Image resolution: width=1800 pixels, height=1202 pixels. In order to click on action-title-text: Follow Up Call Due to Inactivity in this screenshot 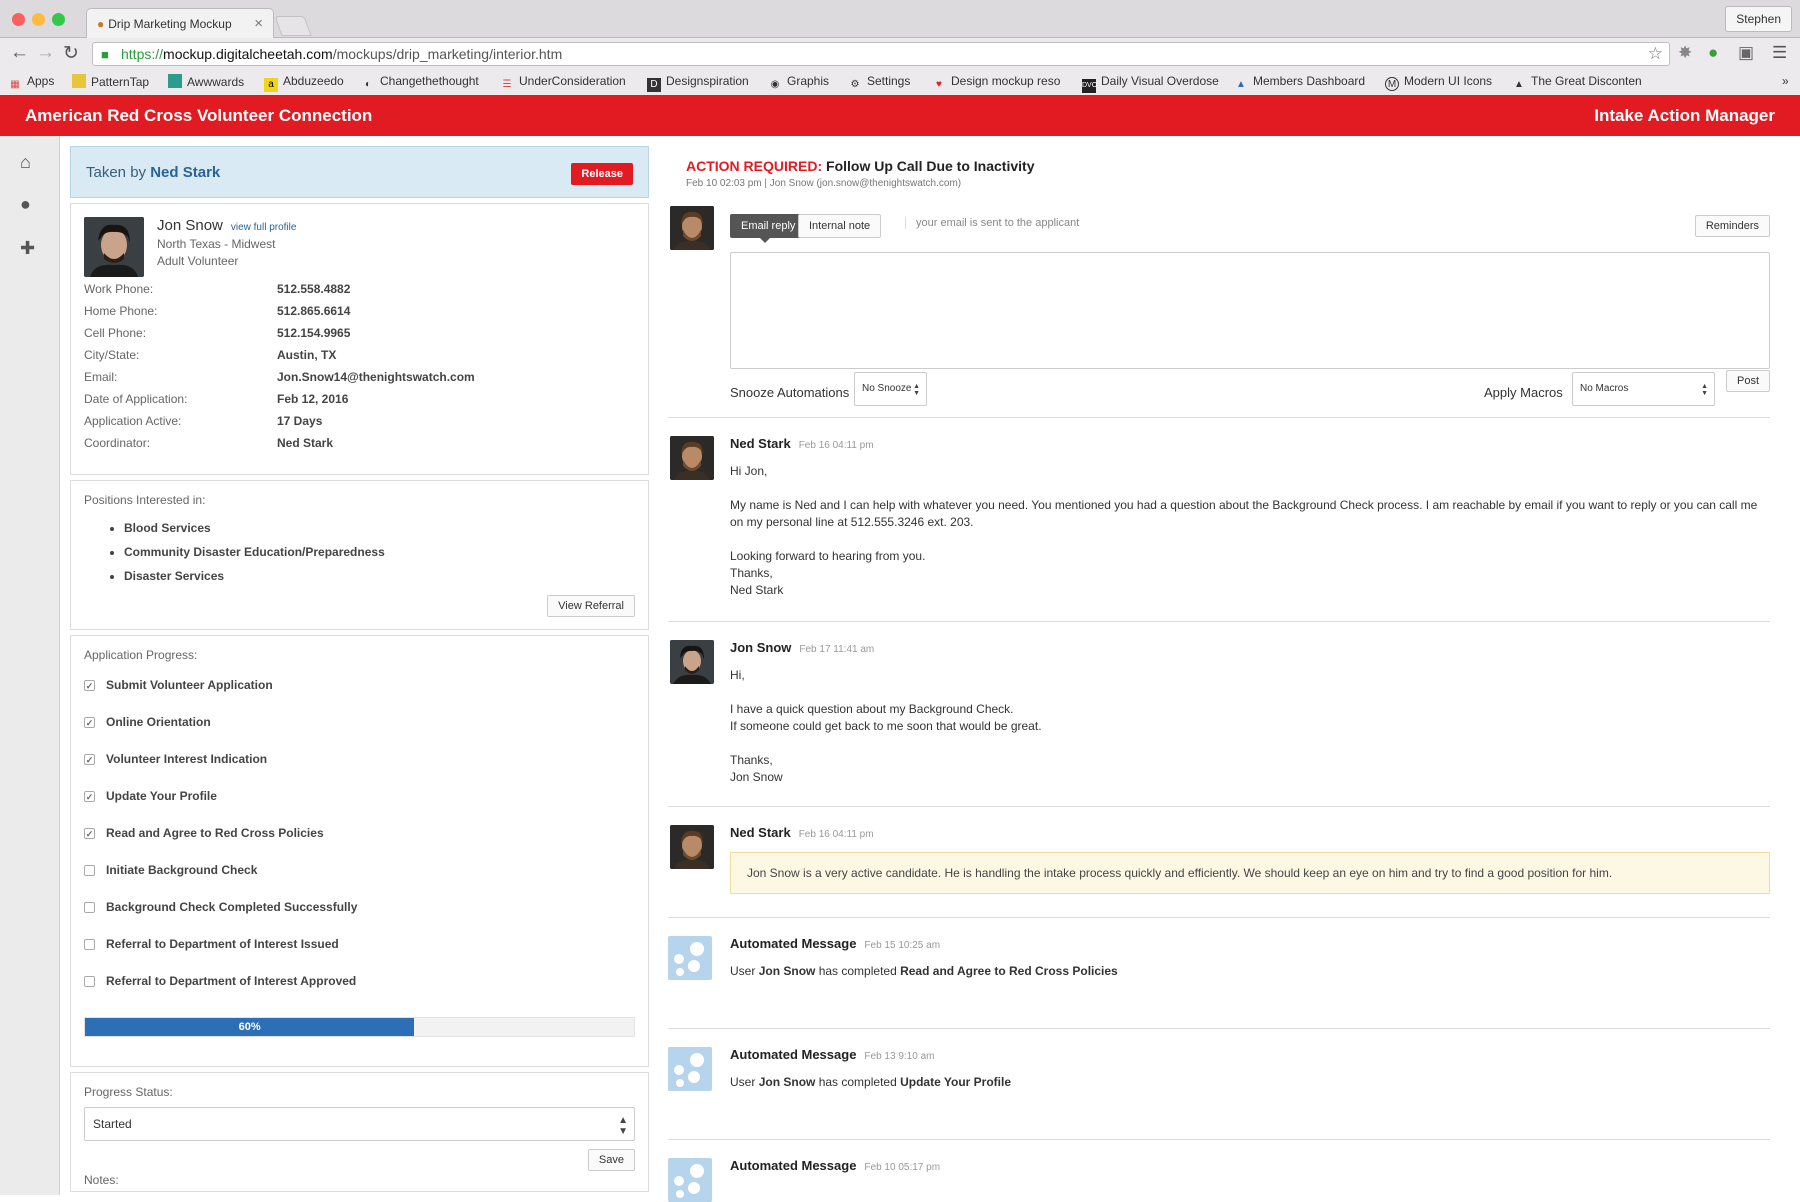, I will do `click(930, 166)`.